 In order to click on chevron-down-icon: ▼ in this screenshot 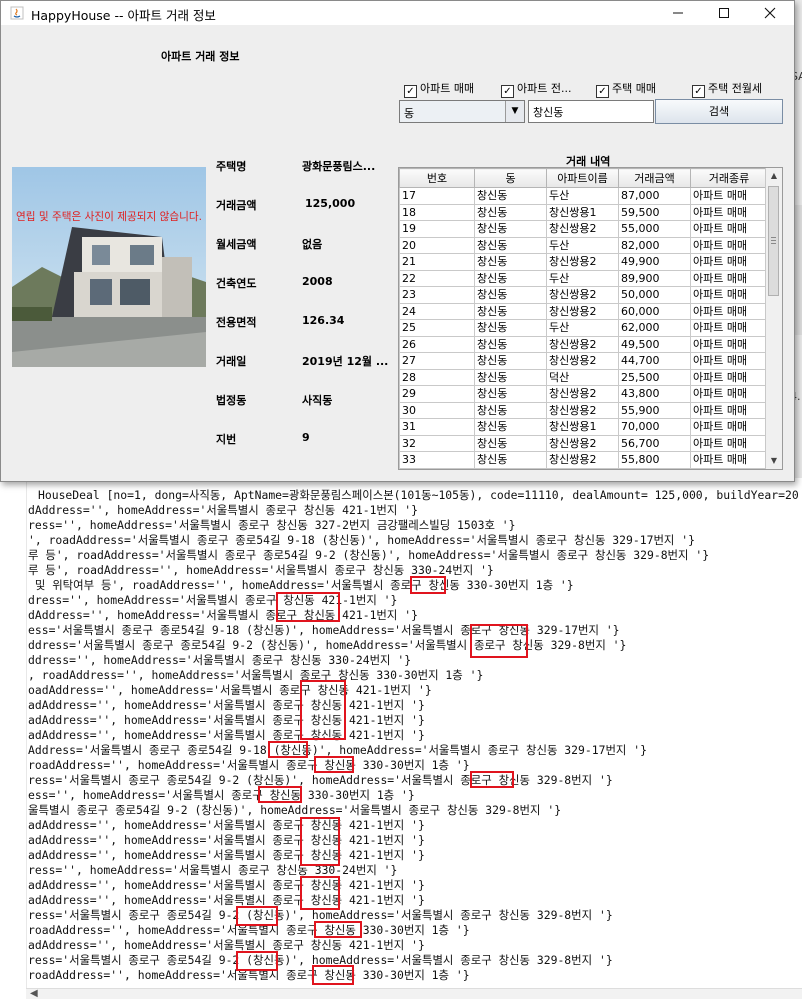, I will do `click(514, 111)`.